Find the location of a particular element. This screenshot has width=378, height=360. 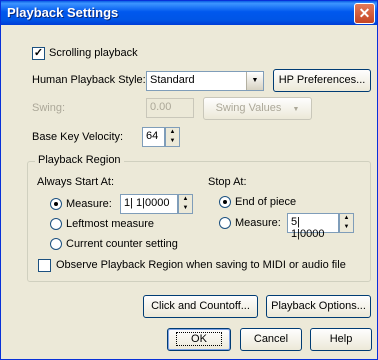

close-button: ✕ is located at coordinates (364, 13).